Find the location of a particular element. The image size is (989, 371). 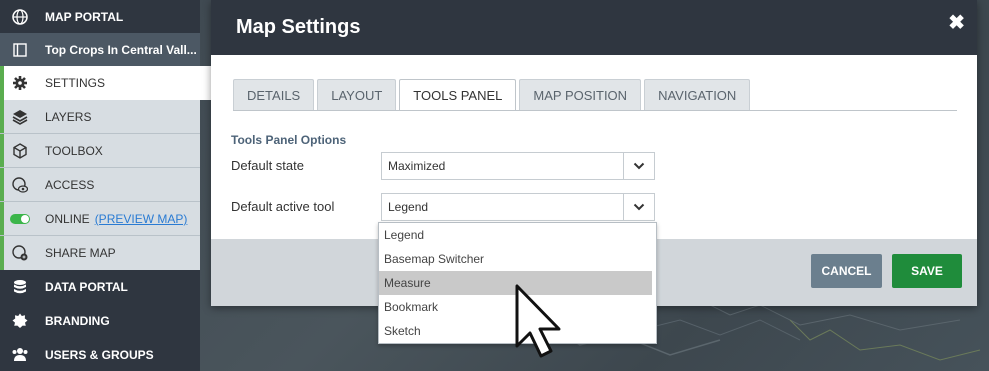

sidebar-item-label: ONLINE is located at coordinates (67, 219).